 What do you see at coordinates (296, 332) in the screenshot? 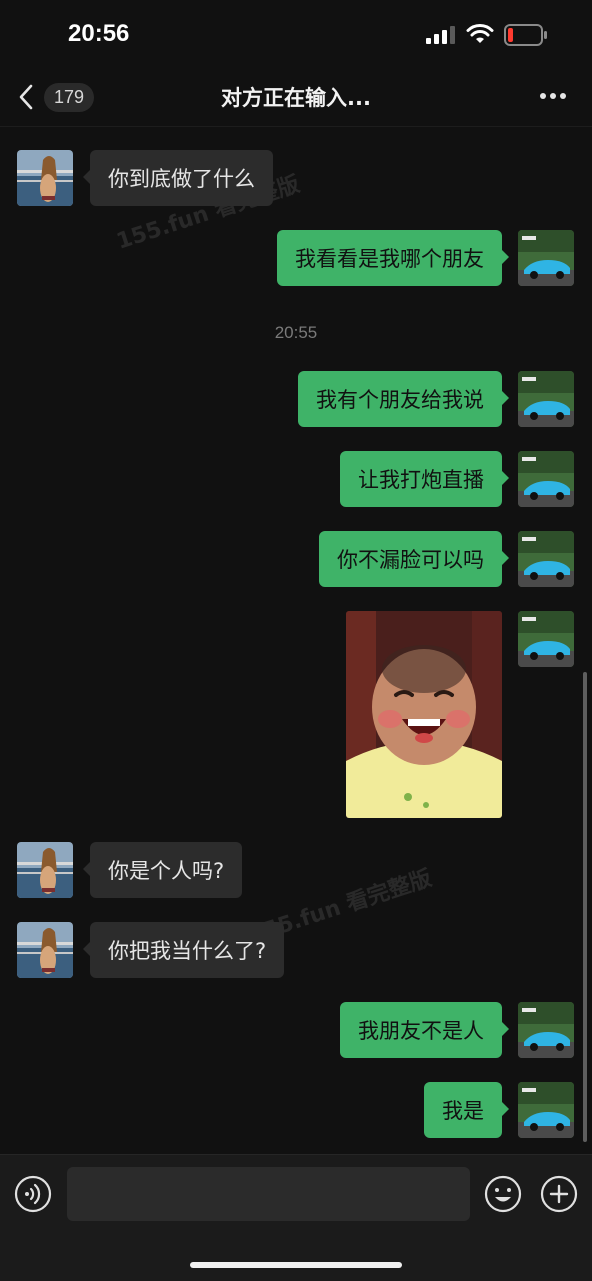
I see `message-timestamp: 20:55` at bounding box center [296, 332].